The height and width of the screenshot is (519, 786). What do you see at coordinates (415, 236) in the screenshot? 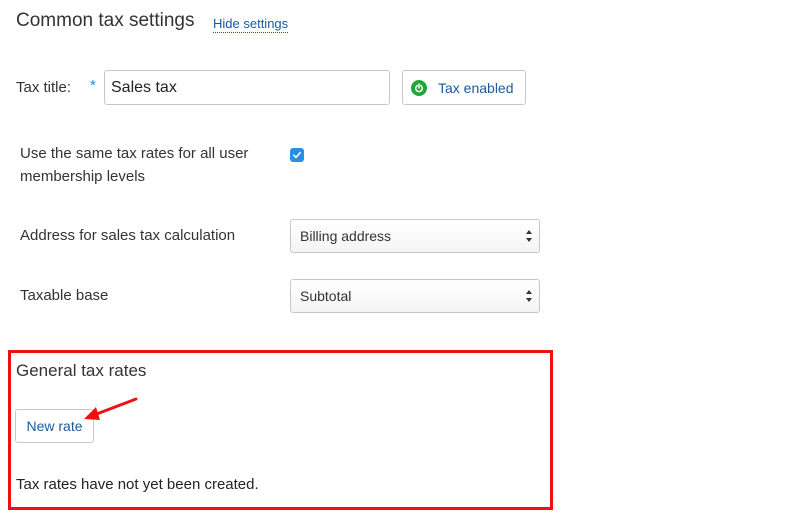
I see `address-select: Billing address` at bounding box center [415, 236].